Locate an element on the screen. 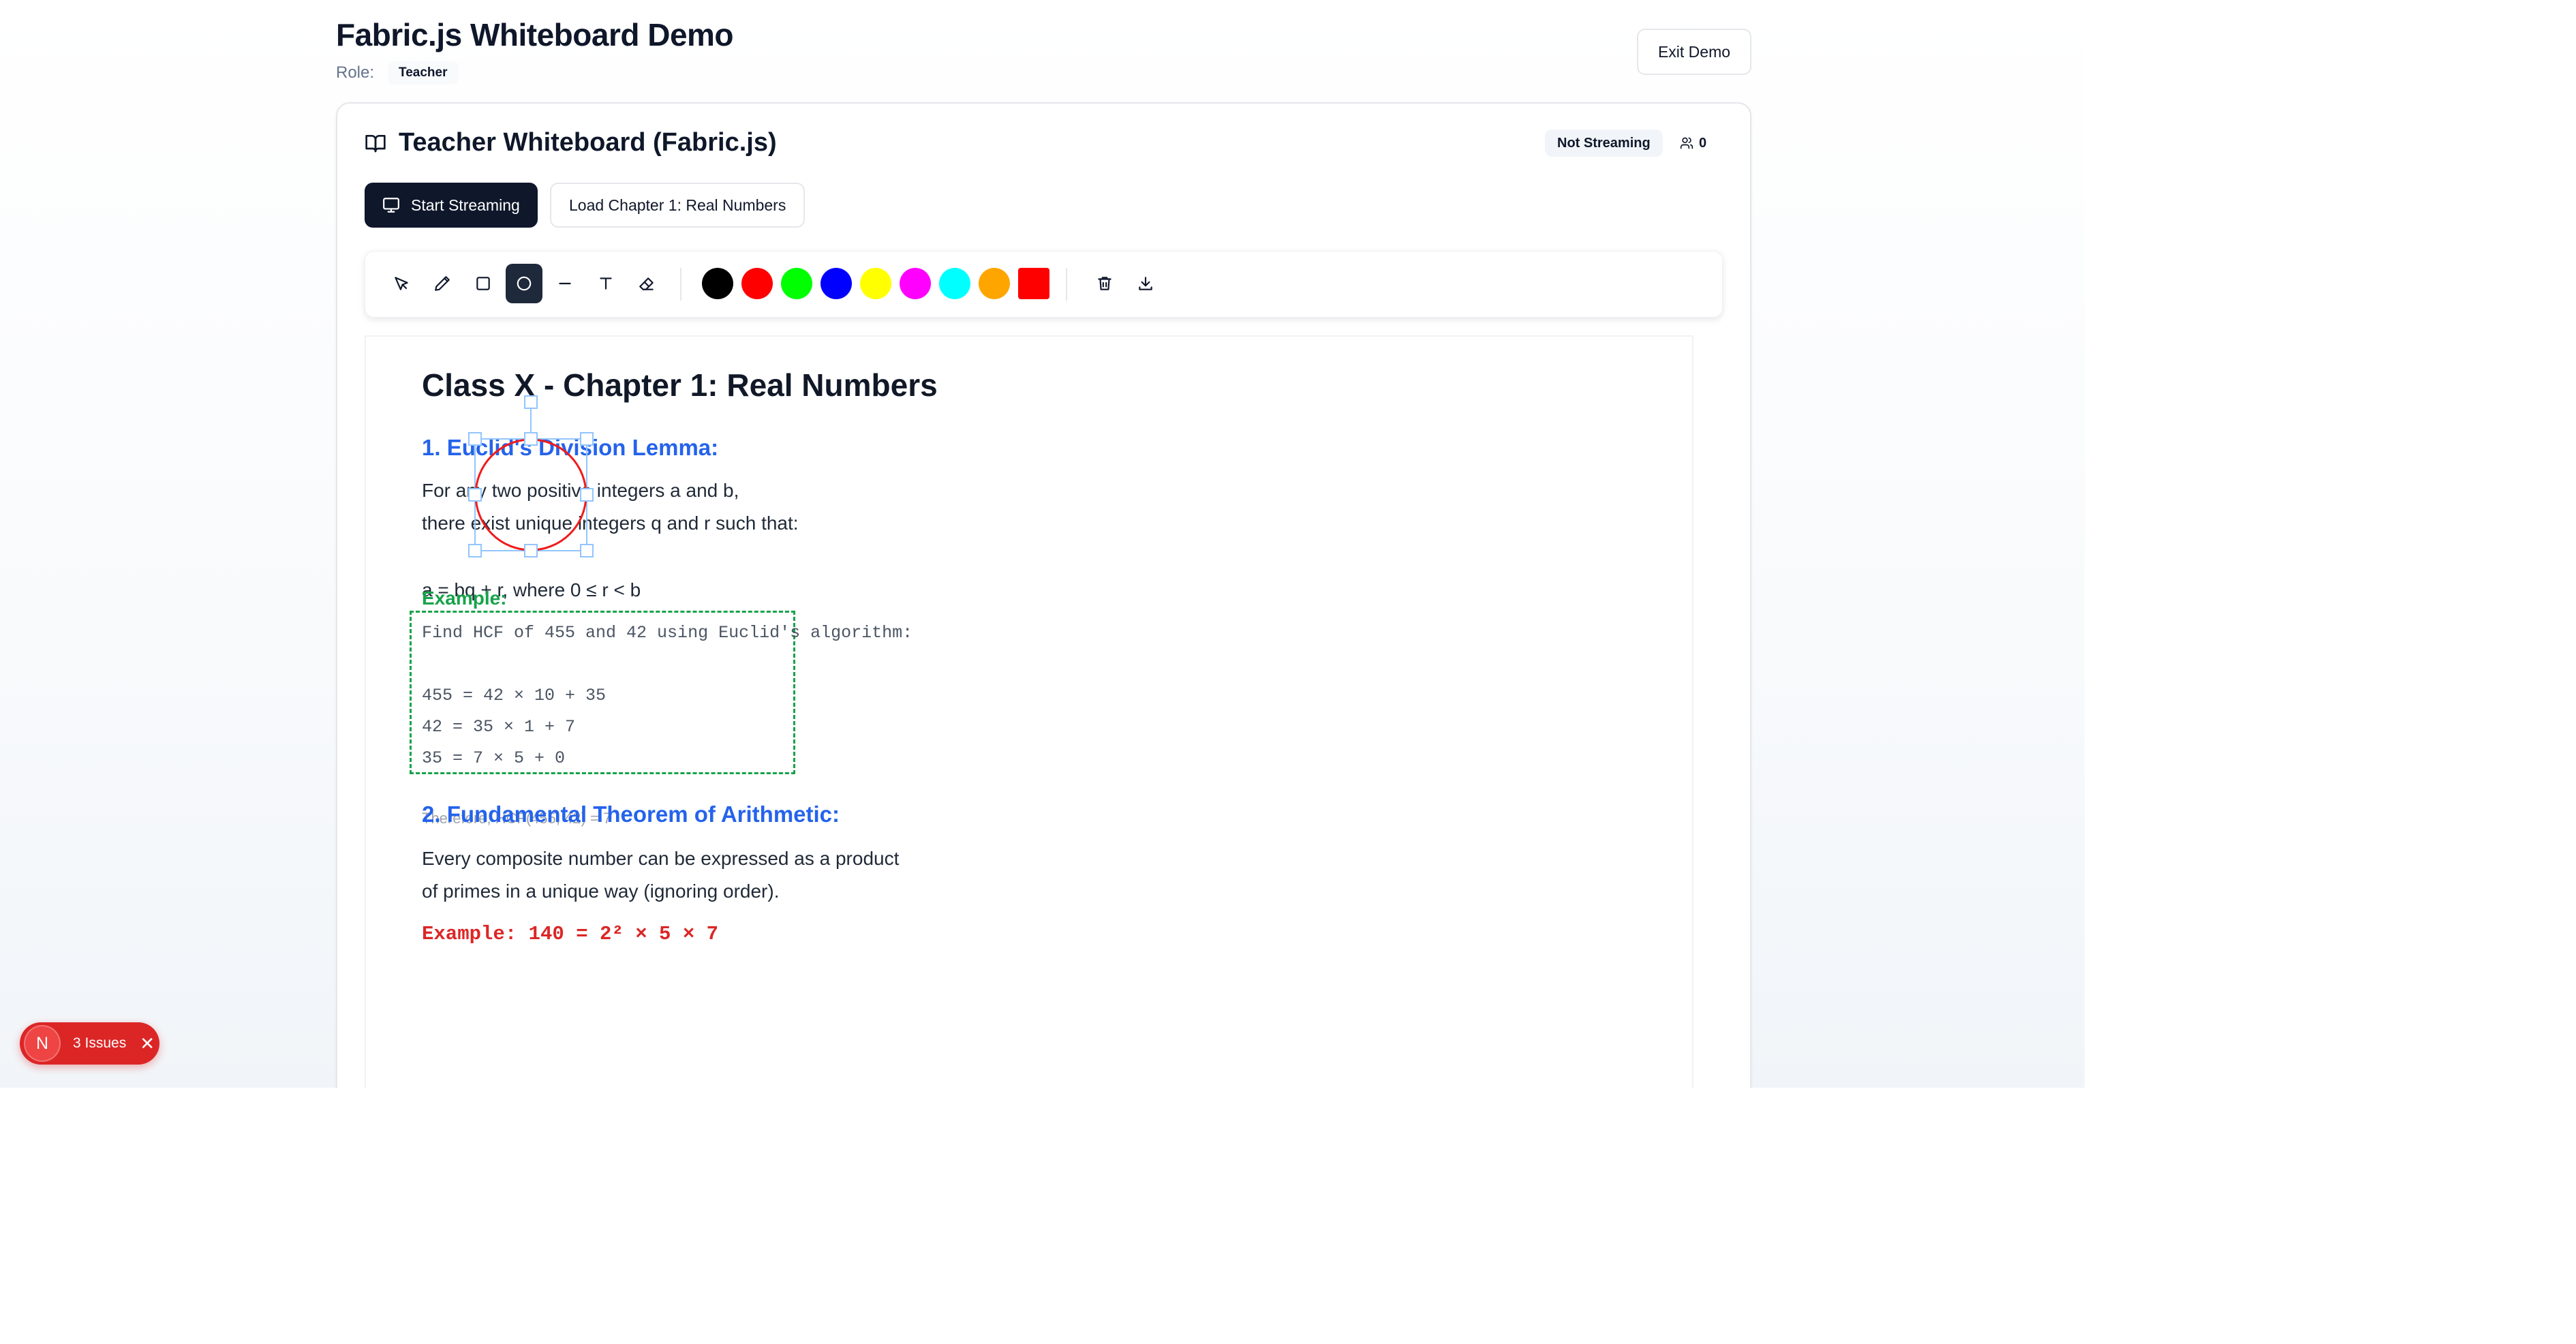 The width and height of the screenshot is (2576, 1344). resize-handle-bottom is located at coordinates (531, 551).